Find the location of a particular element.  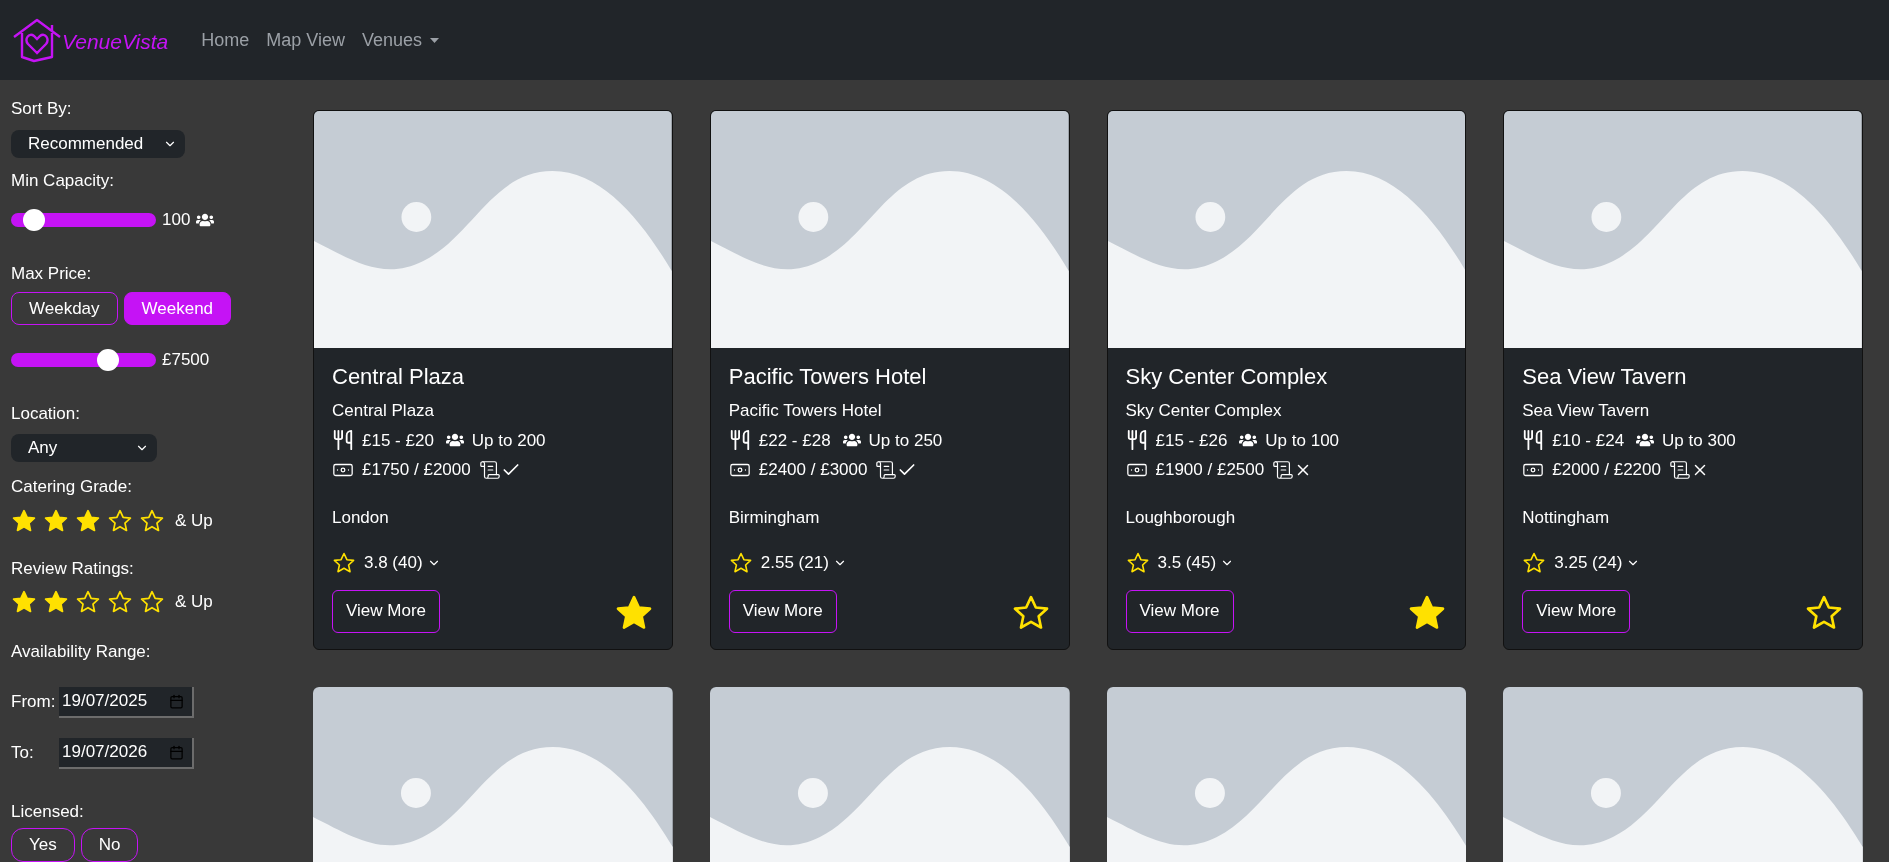

nav-link: Map View is located at coordinates (305, 40).